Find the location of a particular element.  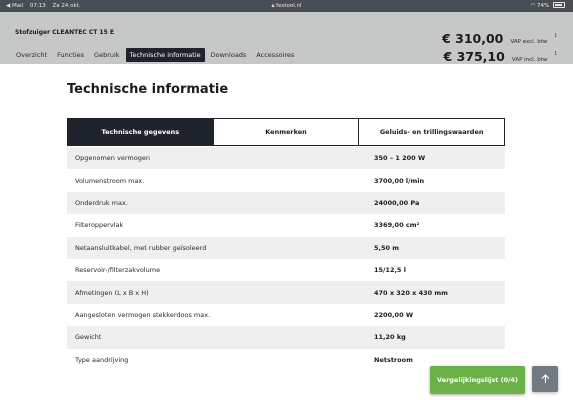

nav-technische-informatie: Technische informatie is located at coordinates (165, 55).